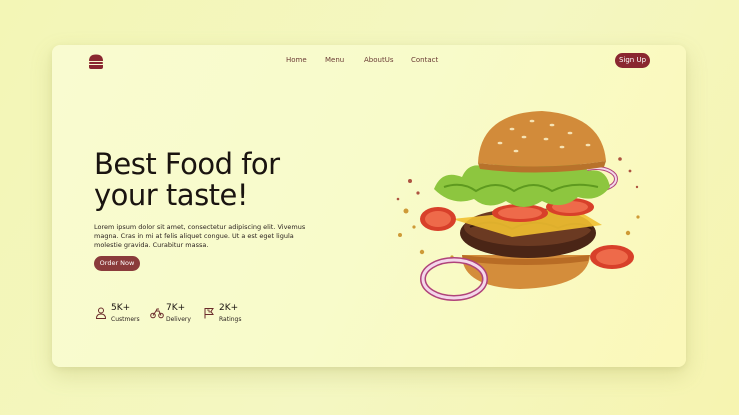 This screenshot has width=739, height=415. Describe the element at coordinates (378, 60) in the screenshot. I see `nav-aboutus-link: AboutUs` at that location.